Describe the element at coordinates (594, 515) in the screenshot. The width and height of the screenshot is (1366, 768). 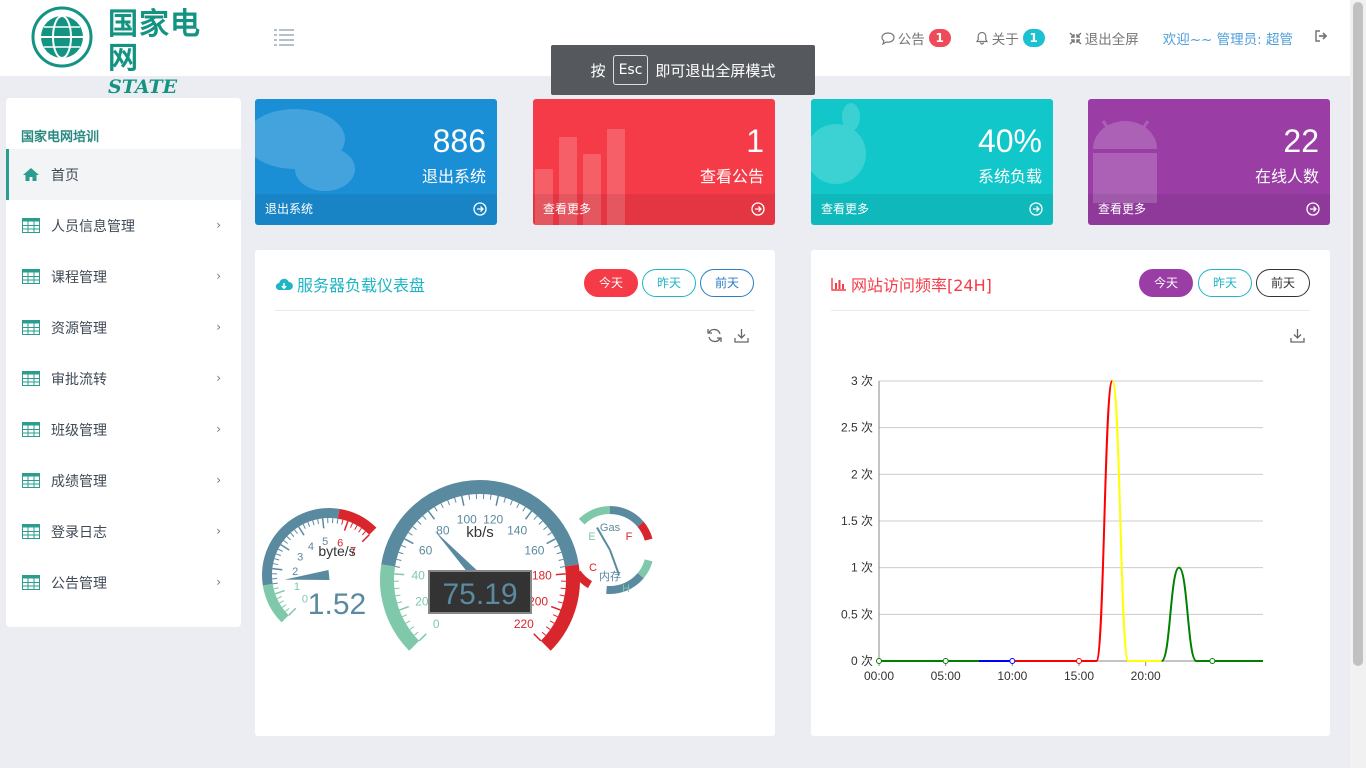
I see `gas-band-low` at that location.